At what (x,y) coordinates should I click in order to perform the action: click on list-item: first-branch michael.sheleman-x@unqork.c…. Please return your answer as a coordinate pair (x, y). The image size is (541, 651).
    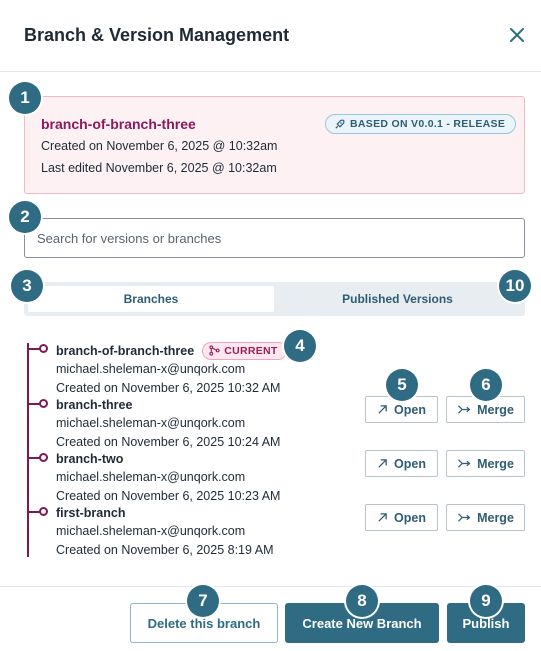
    Looking at the image, I should click on (206, 531).